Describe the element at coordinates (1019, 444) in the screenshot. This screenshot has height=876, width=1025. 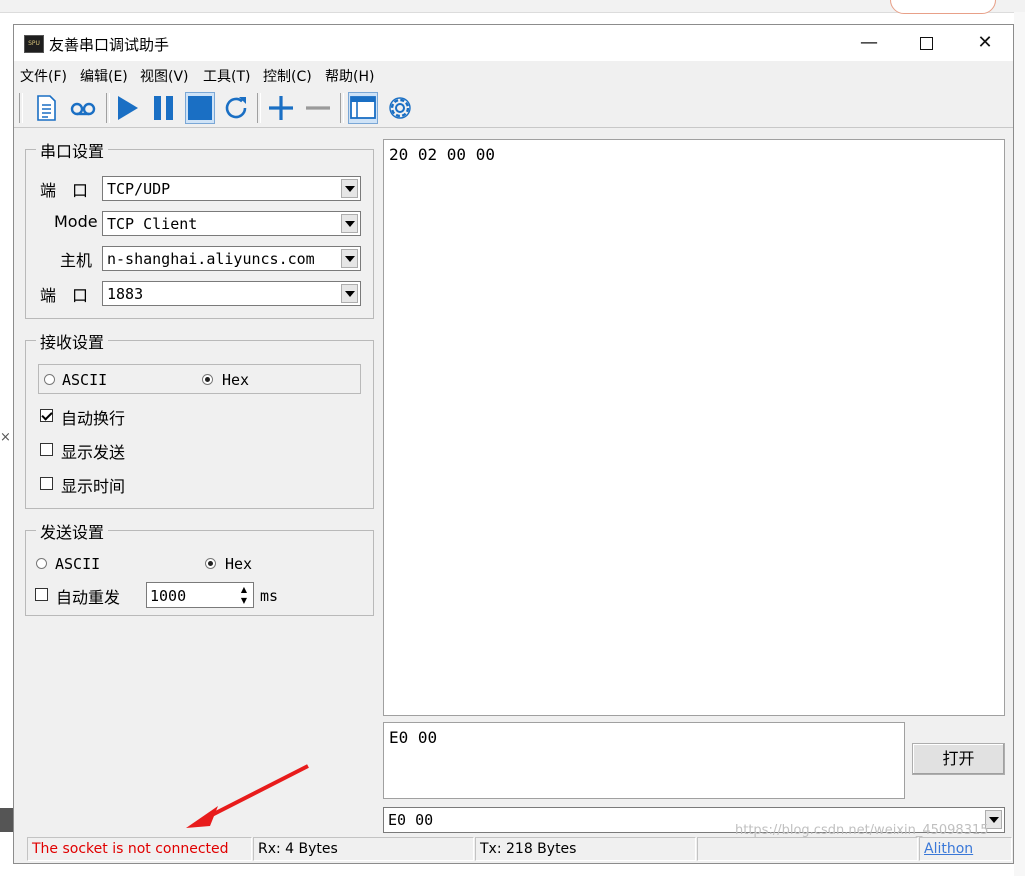
I see `background-page-edge` at that location.